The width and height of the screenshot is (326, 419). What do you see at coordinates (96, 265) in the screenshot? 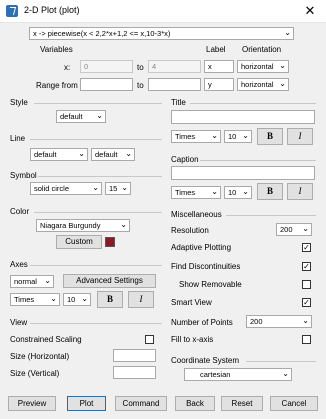
I see `axes-divider` at bounding box center [96, 265].